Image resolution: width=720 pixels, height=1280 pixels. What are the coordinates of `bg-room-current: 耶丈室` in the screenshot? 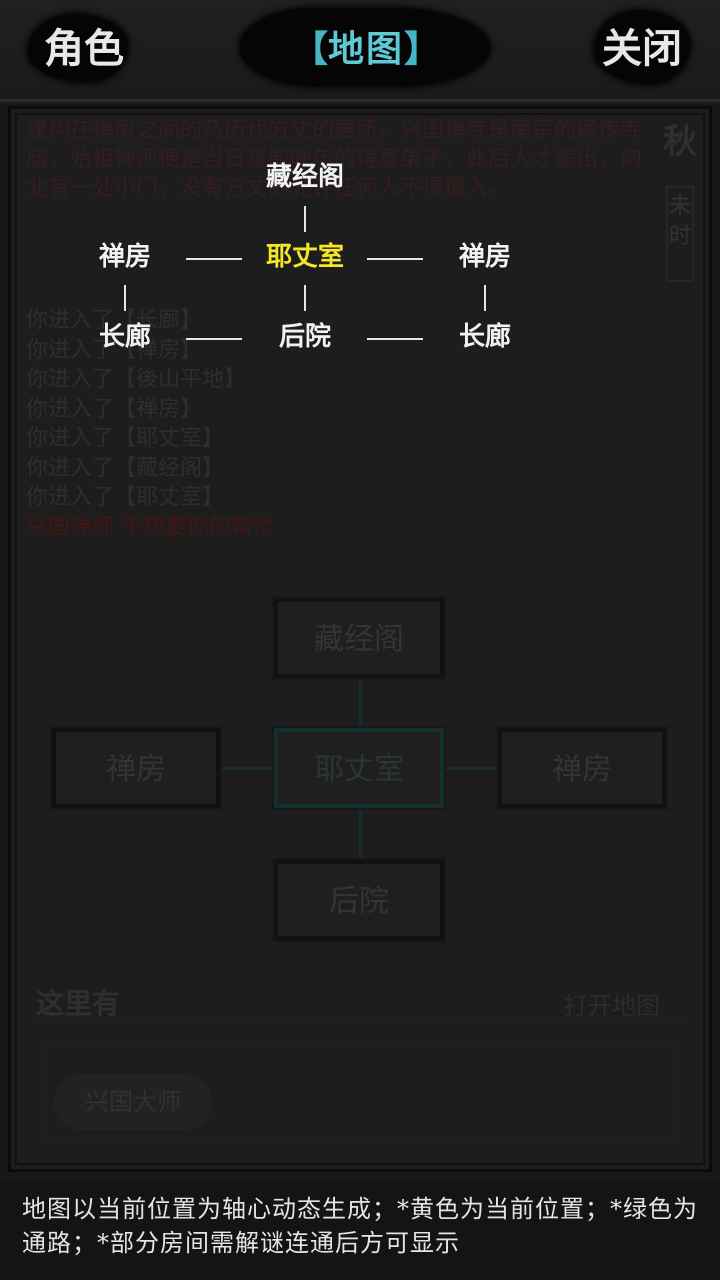 It's located at (359, 768).